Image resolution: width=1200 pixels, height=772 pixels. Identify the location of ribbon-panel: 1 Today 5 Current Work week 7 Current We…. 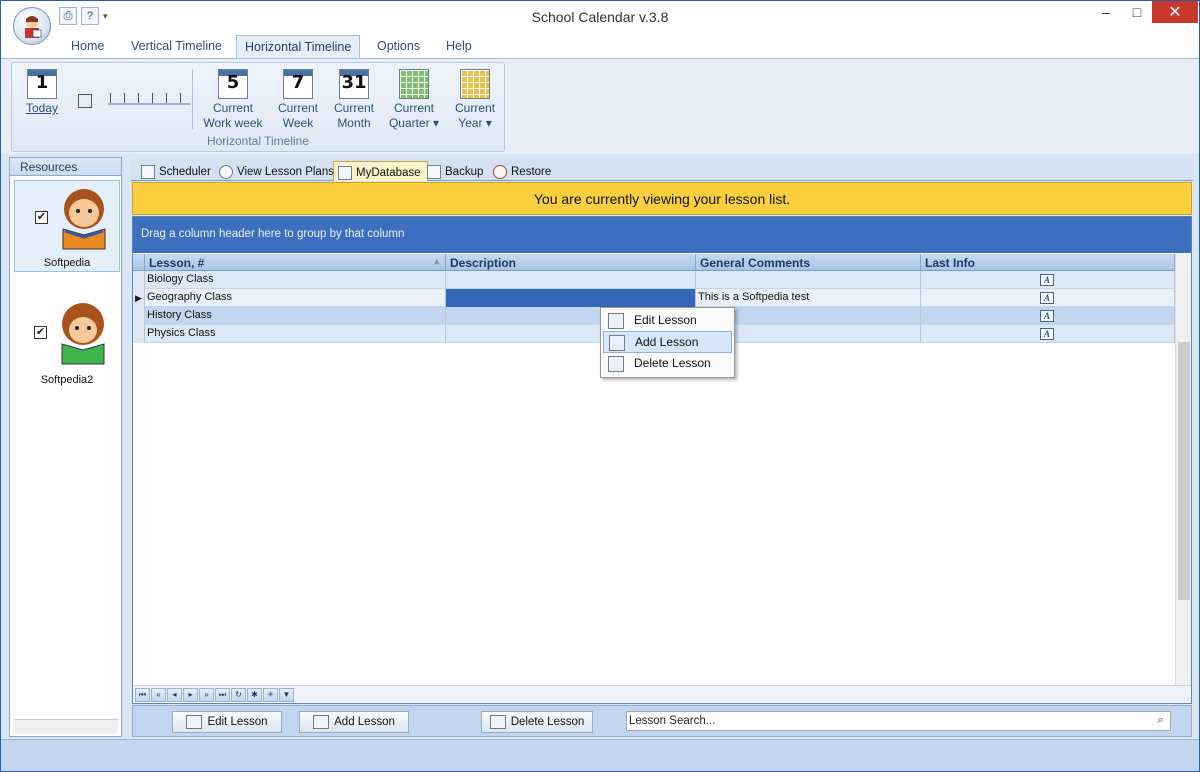
(600, 106).